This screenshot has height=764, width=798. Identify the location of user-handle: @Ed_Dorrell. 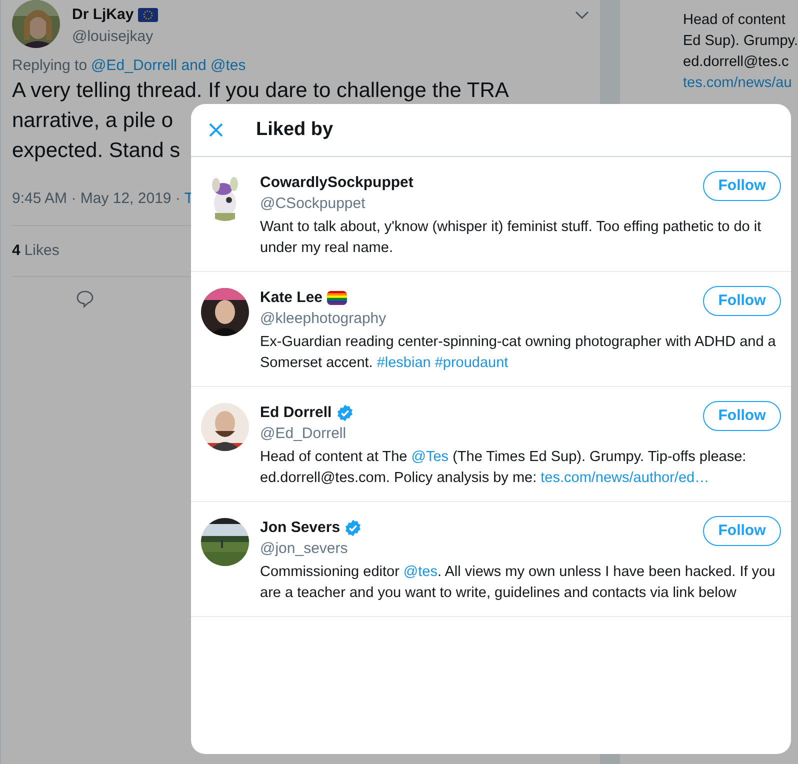
(303, 434).